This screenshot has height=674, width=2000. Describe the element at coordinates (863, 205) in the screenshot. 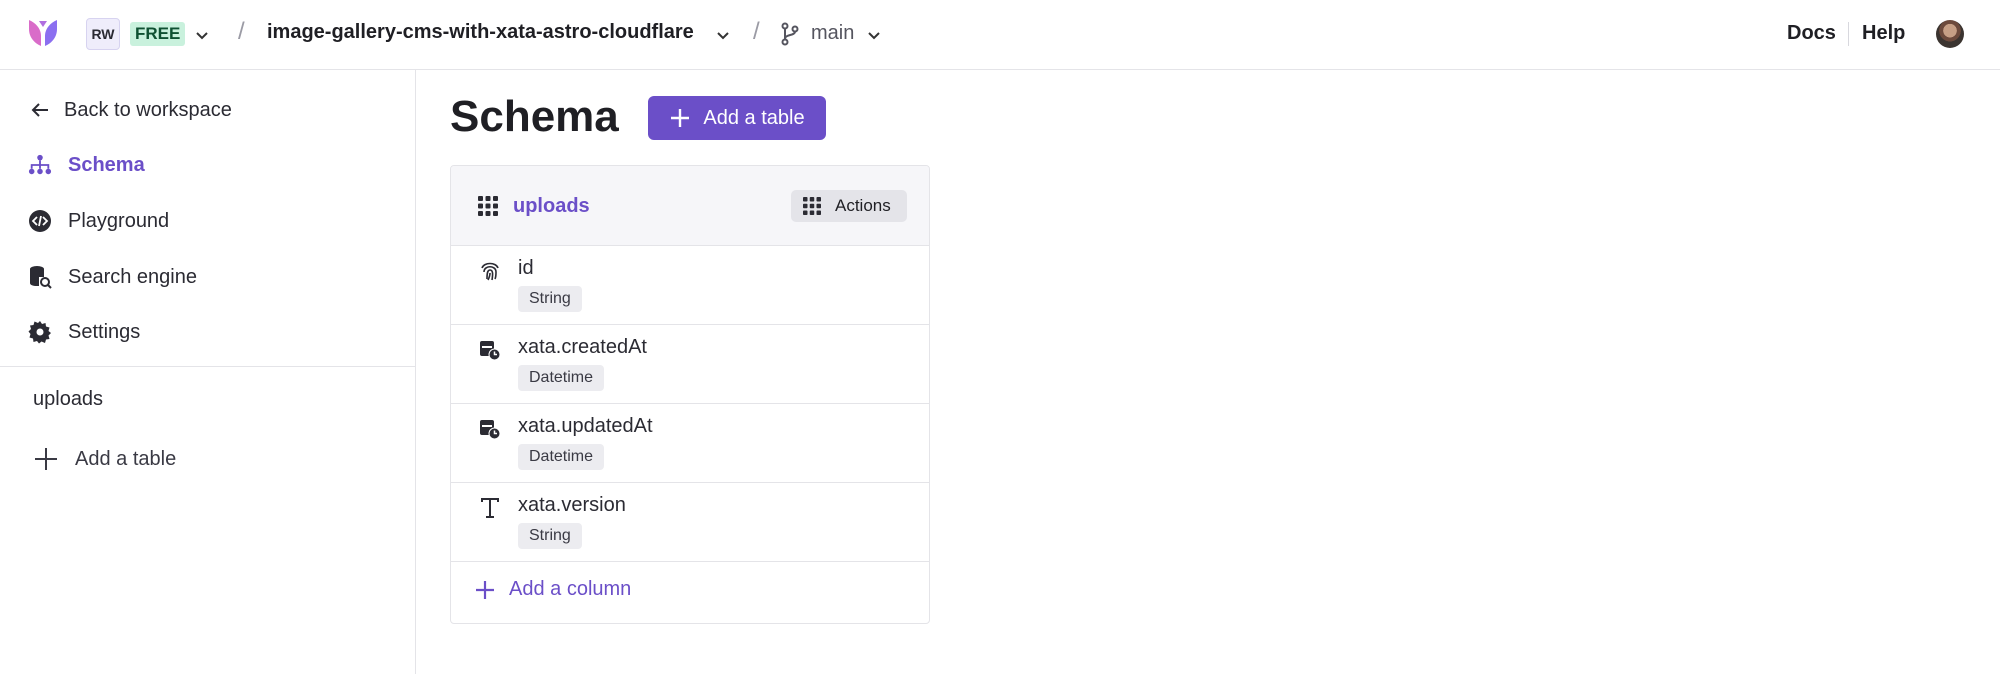

I see `actions-label: Actions` at that location.